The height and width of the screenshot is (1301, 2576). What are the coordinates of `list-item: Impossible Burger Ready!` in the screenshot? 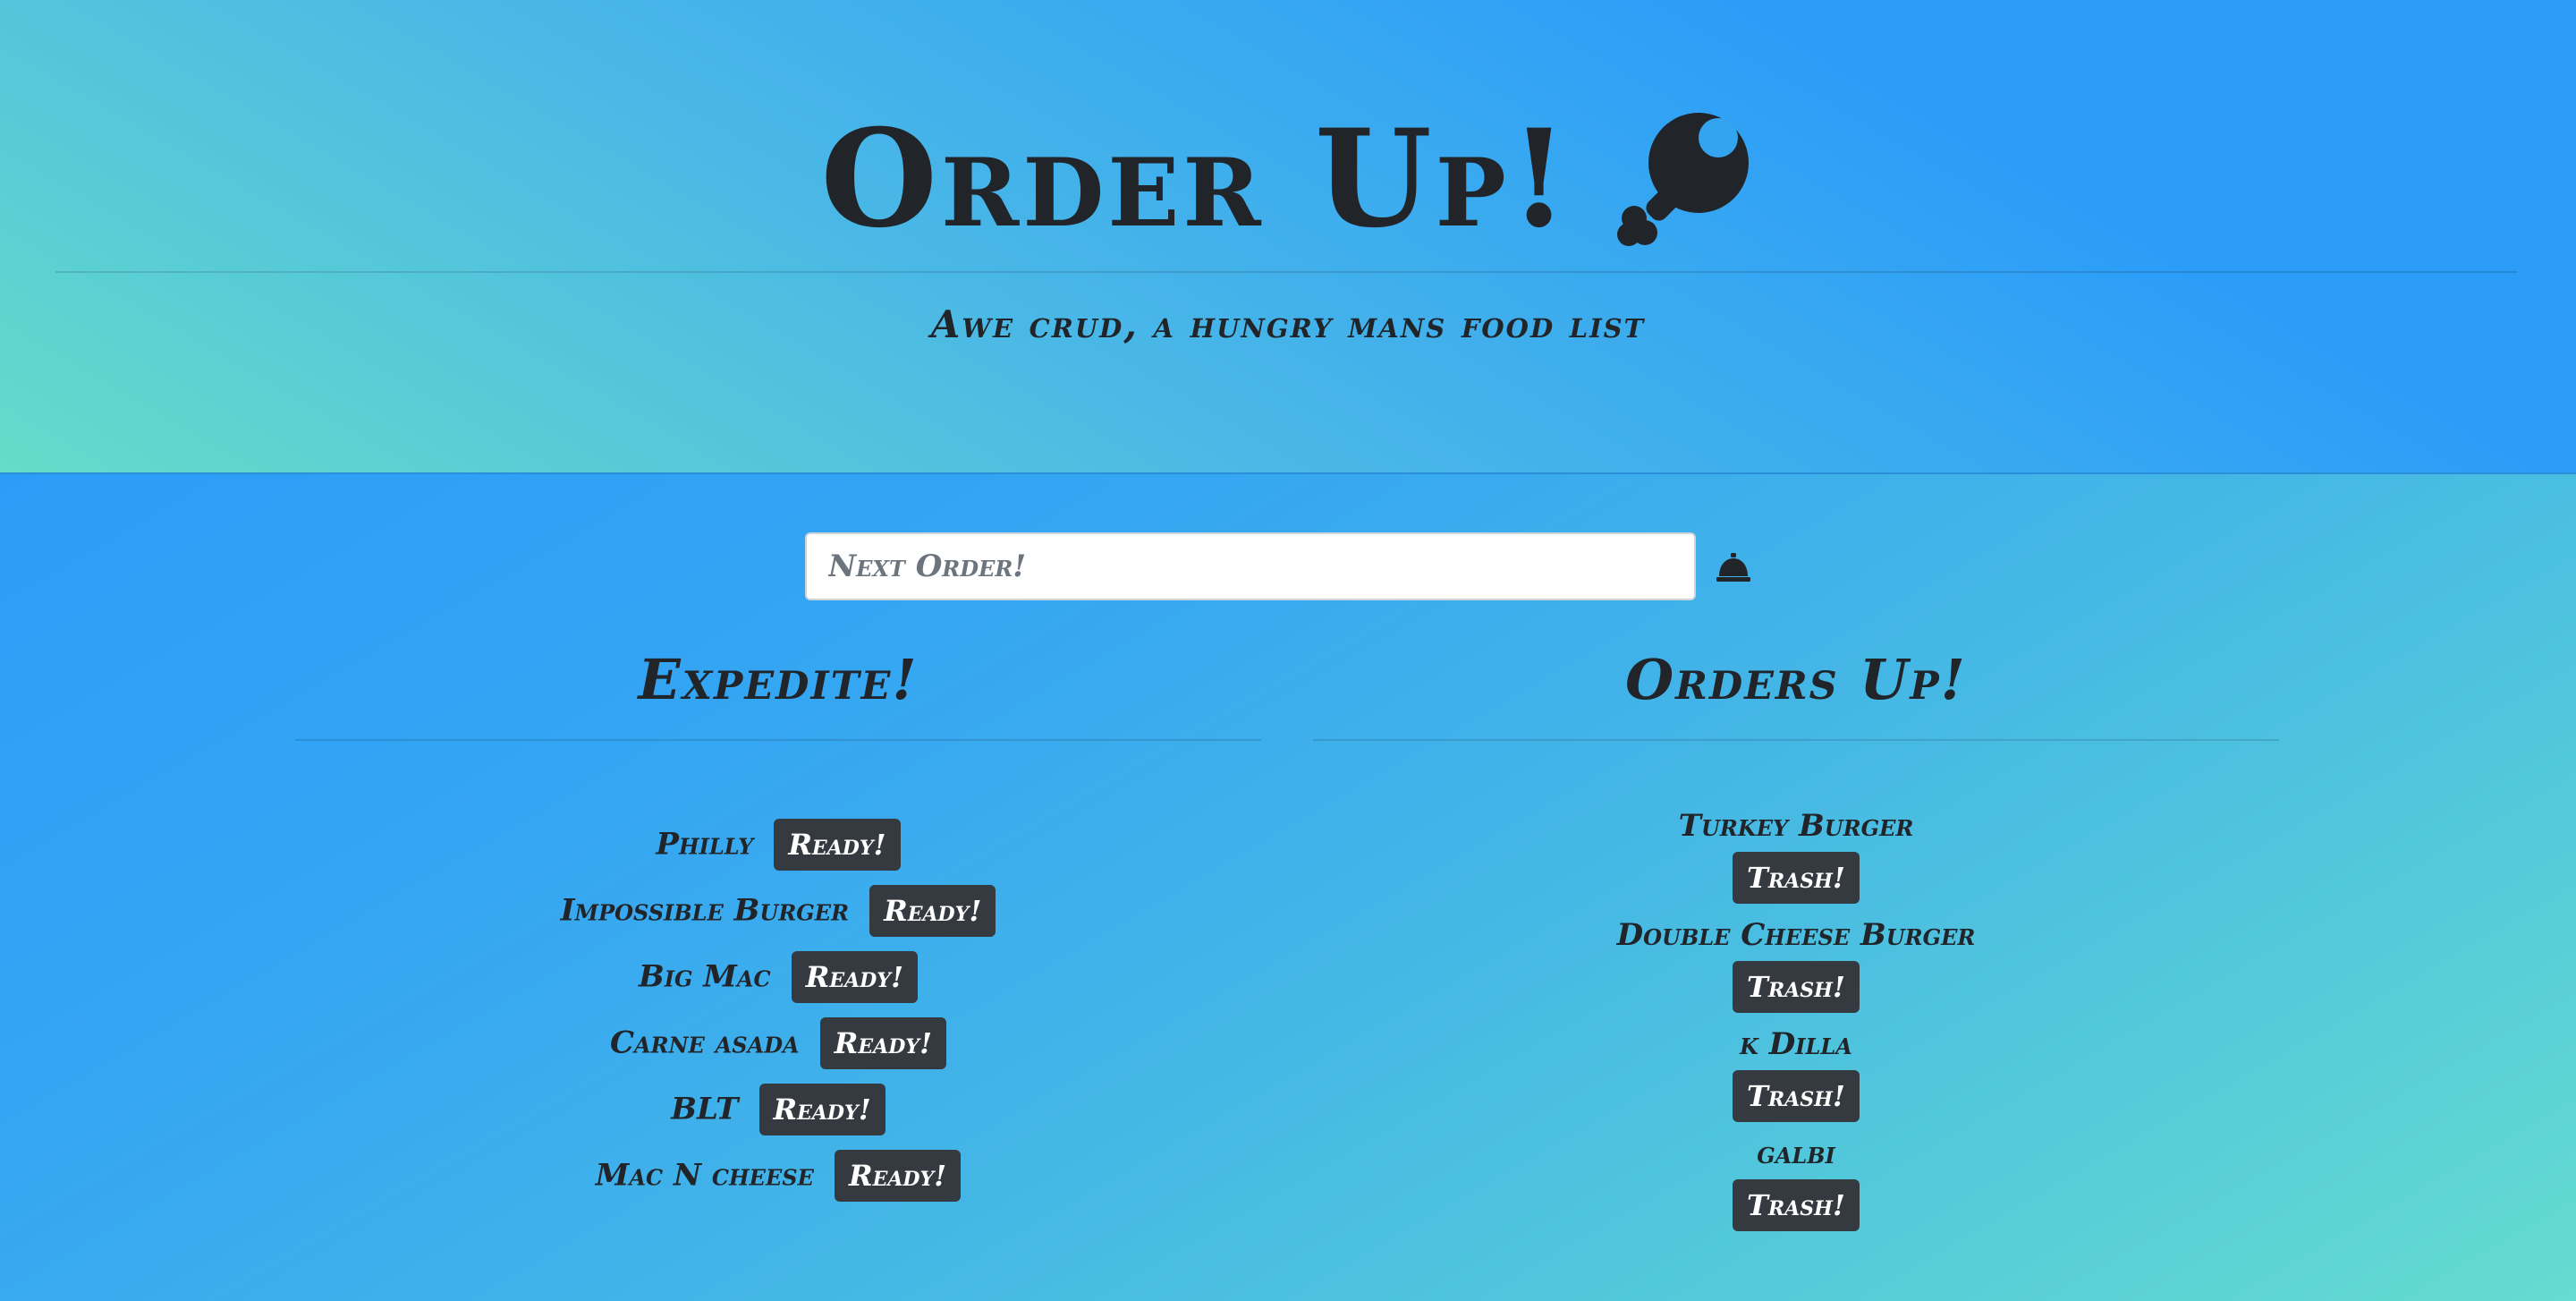 It's located at (778, 915).